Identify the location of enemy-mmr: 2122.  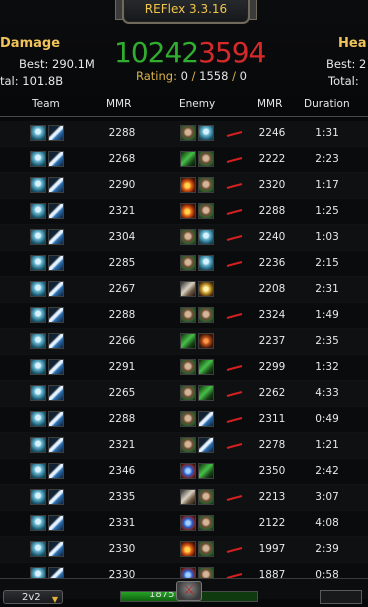
(272, 523).